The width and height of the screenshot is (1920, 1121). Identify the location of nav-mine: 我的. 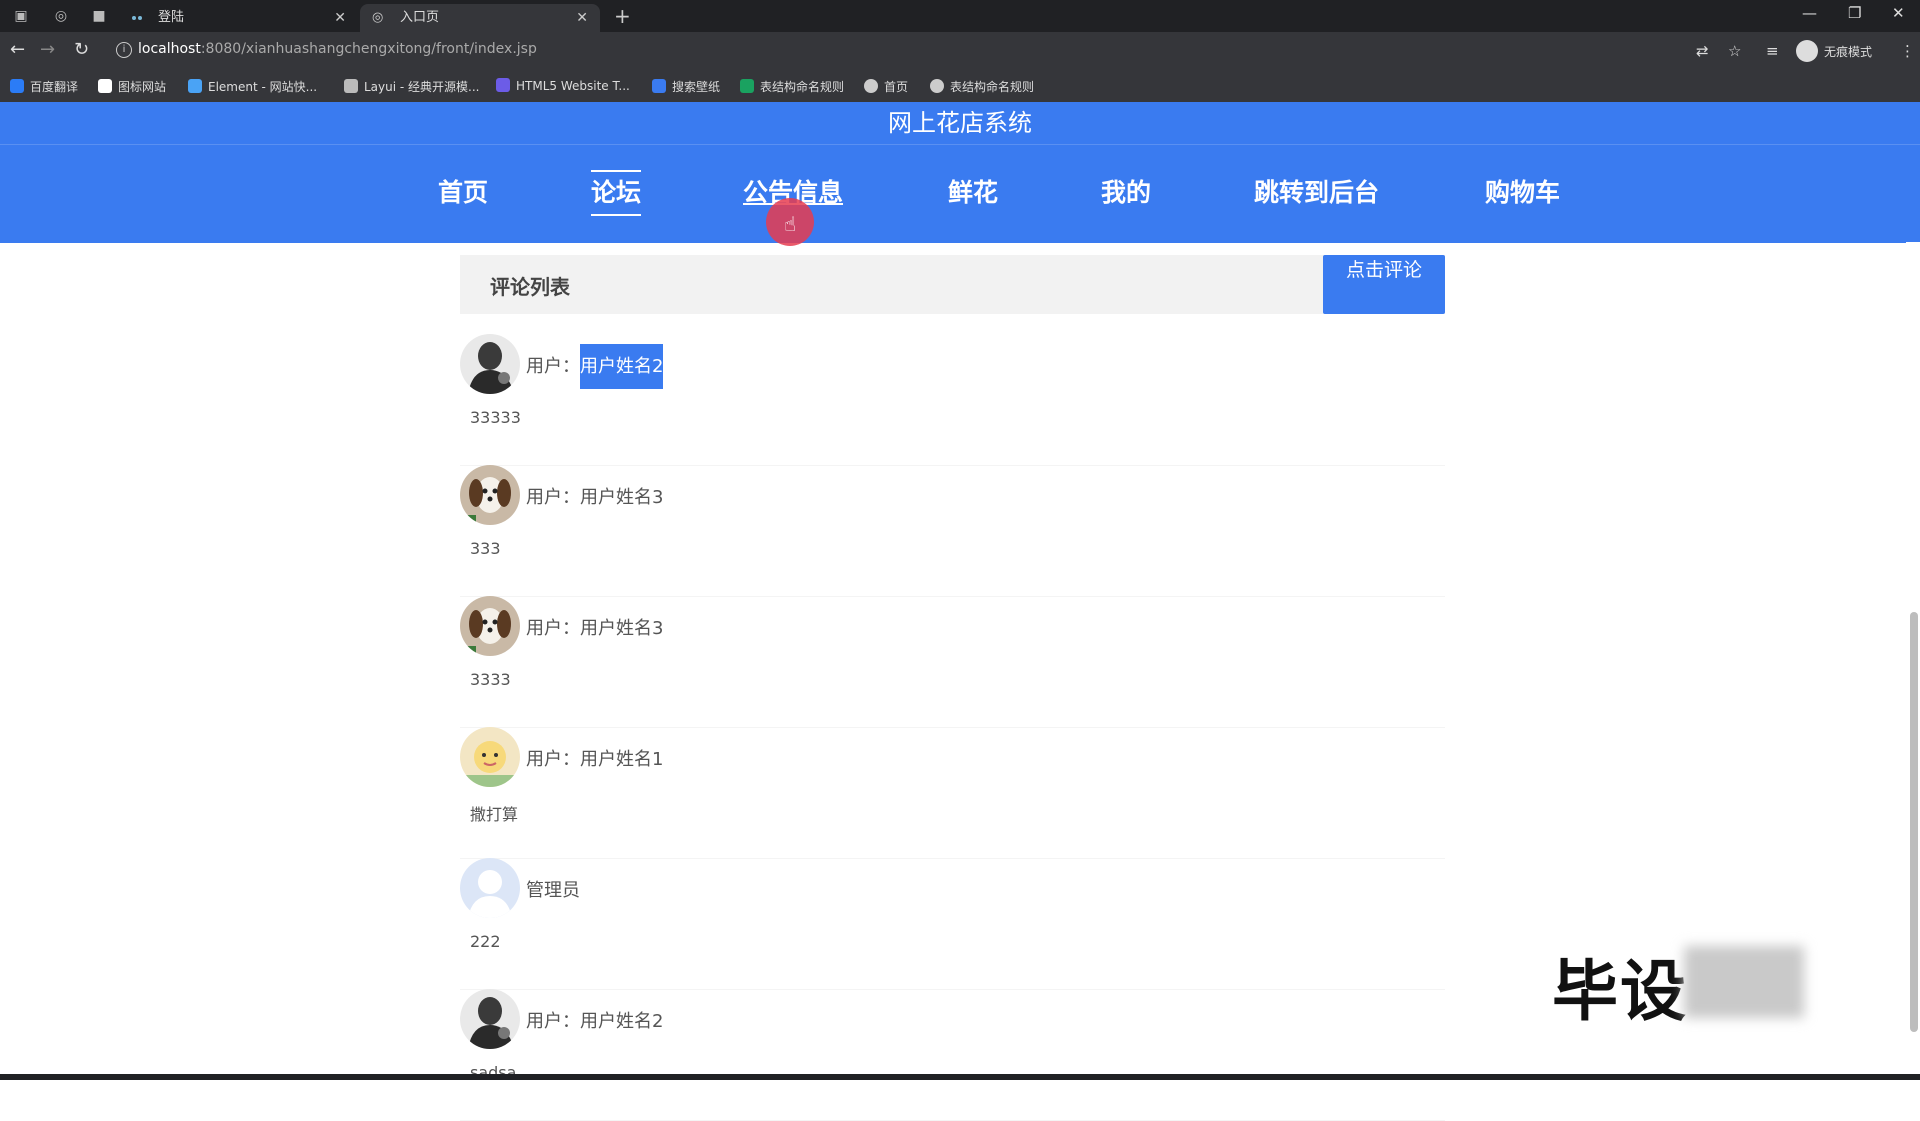
(1126, 193).